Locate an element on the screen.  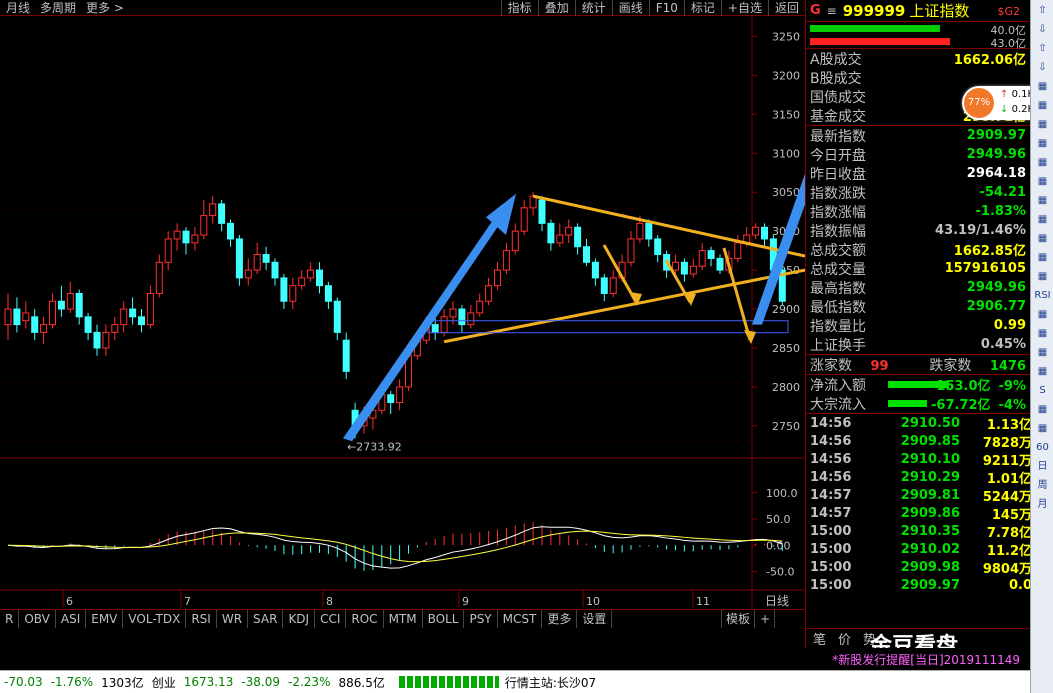
toolbar-btn-4: F10 is located at coordinates (666, 8).